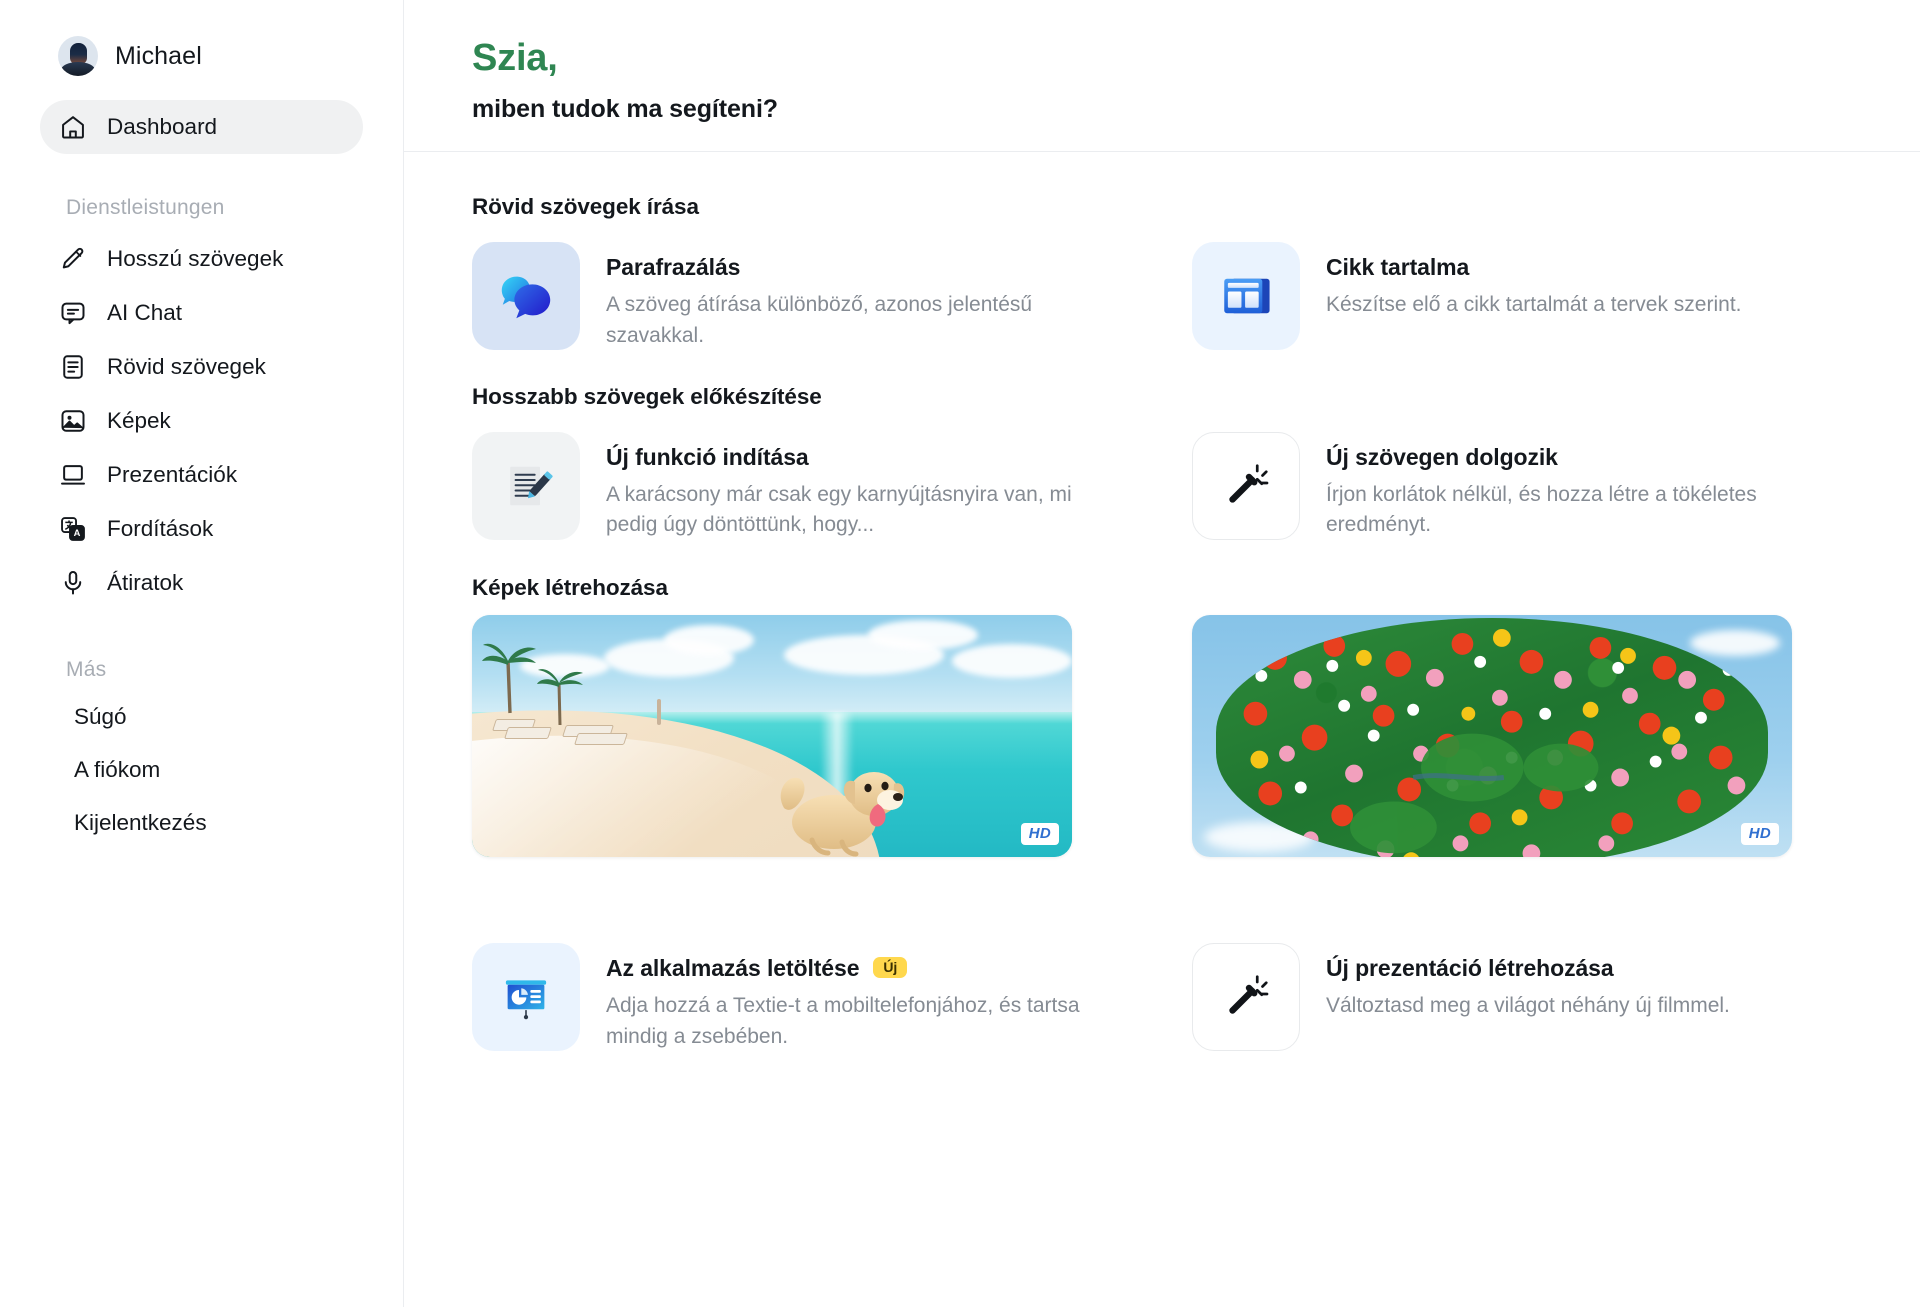 Image resolution: width=1920 pixels, height=1307 pixels. Describe the element at coordinates (585, 206) in the screenshot. I see `section-title-short-texts: Rövid szövegek írása` at that location.